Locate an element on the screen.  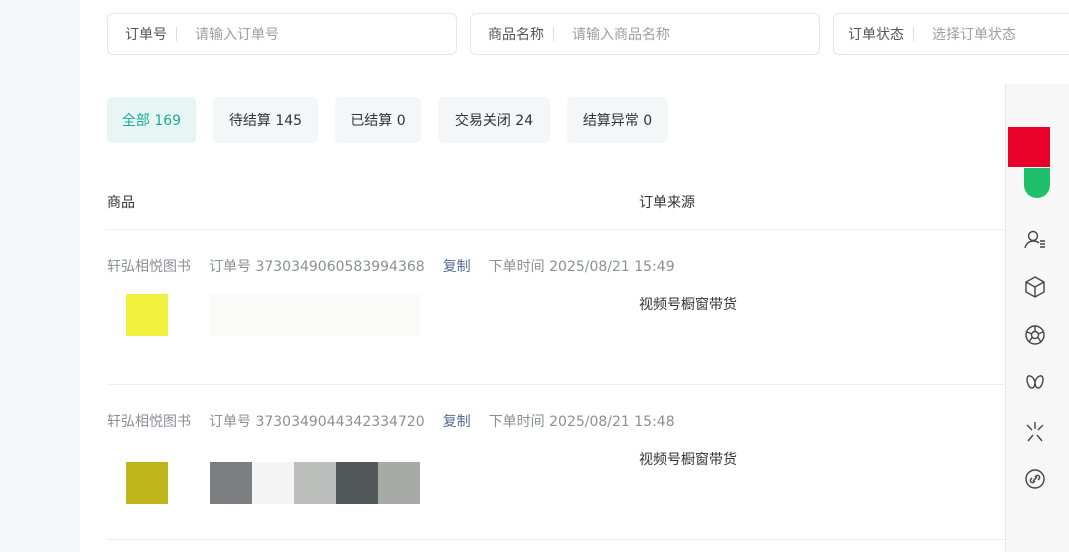
order-number-filter: 订单号 请输入订单号 is located at coordinates (282, 34).